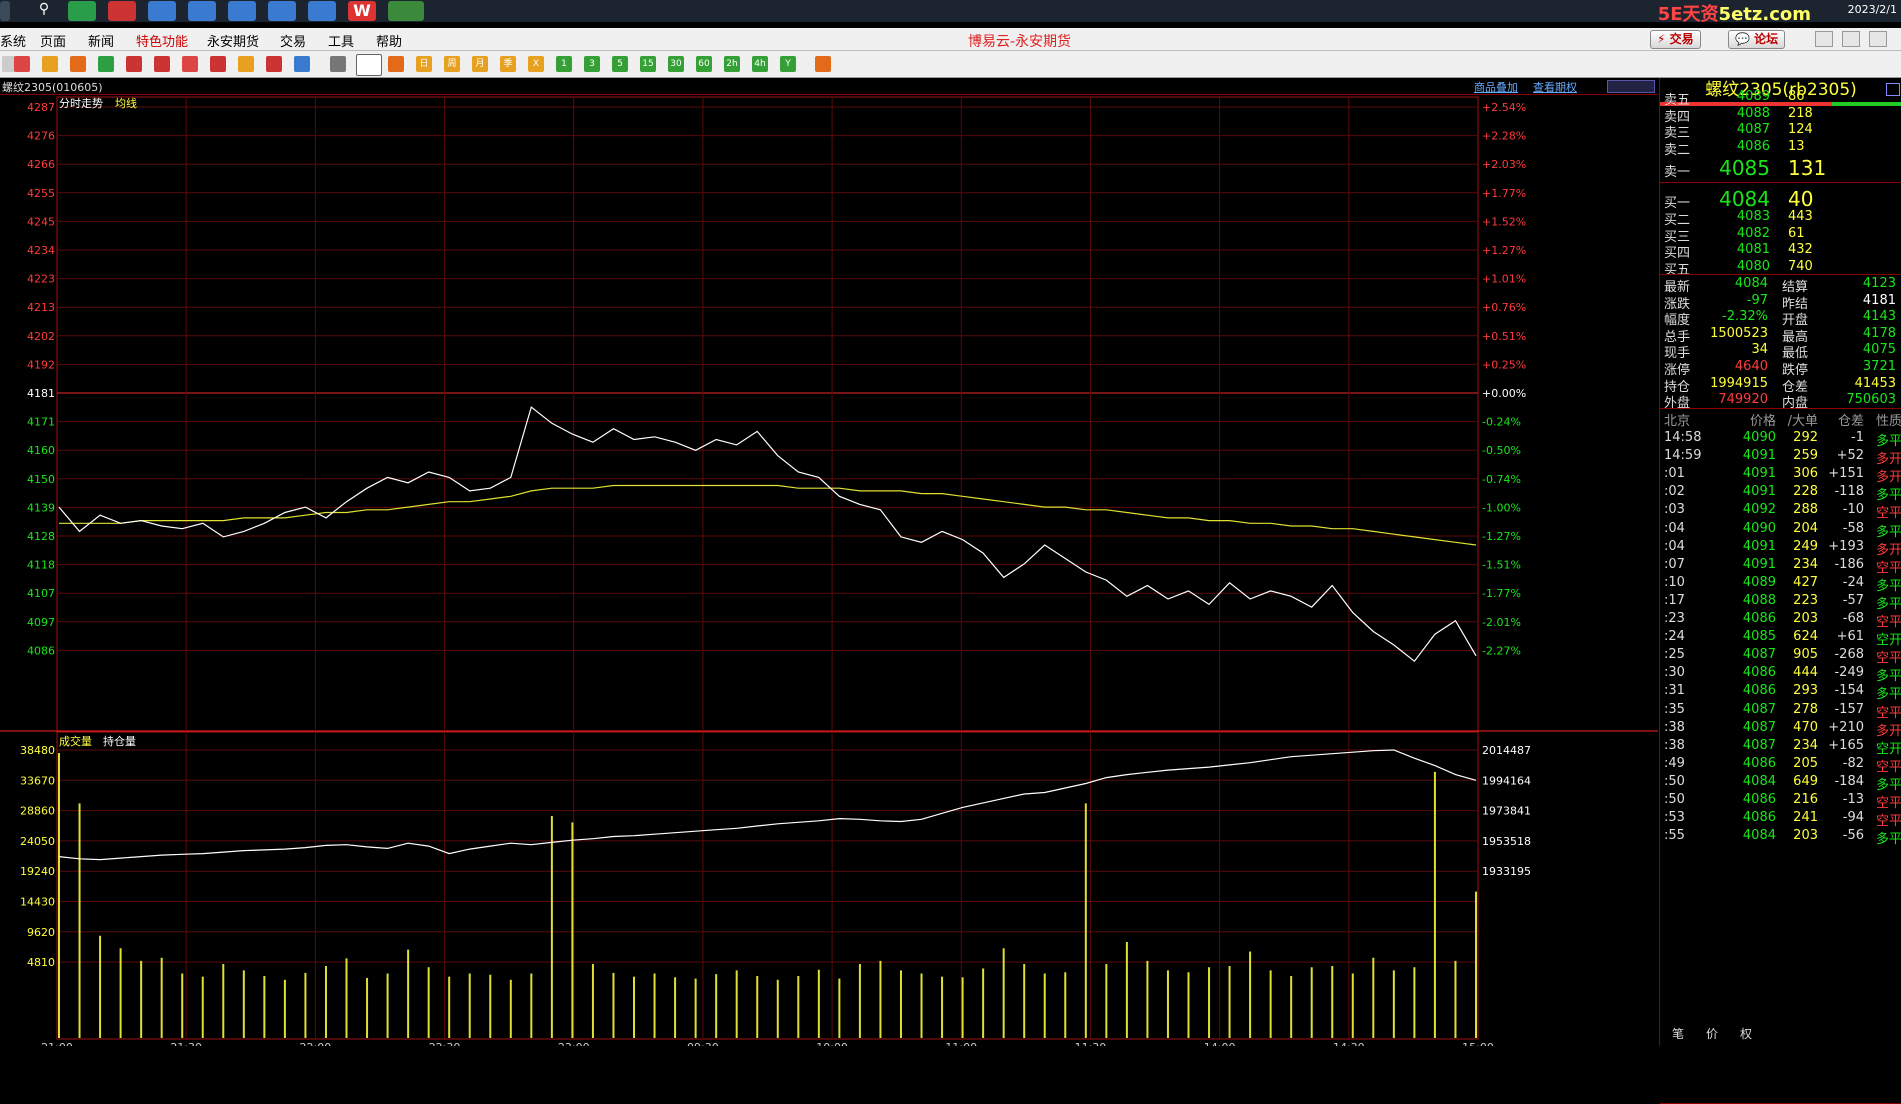 The width and height of the screenshot is (1901, 1104). What do you see at coordinates (536, 64) in the screenshot?
I see `period-x-button: X` at bounding box center [536, 64].